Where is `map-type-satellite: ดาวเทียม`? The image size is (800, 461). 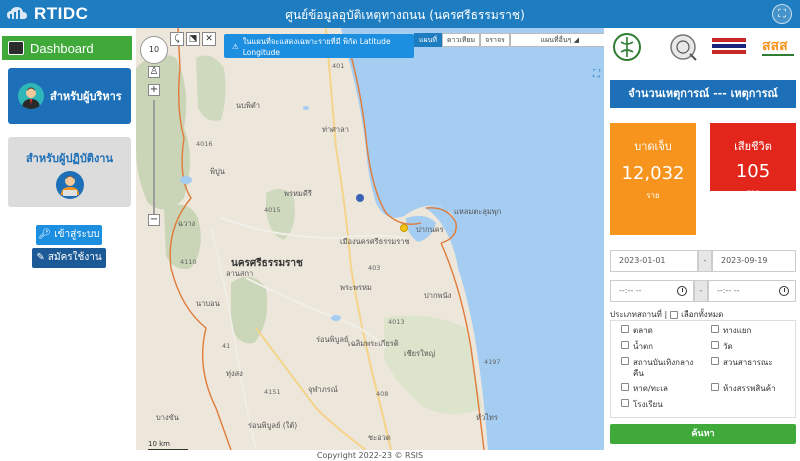
map-type-satellite: ดาวเทียม is located at coordinates (461, 40).